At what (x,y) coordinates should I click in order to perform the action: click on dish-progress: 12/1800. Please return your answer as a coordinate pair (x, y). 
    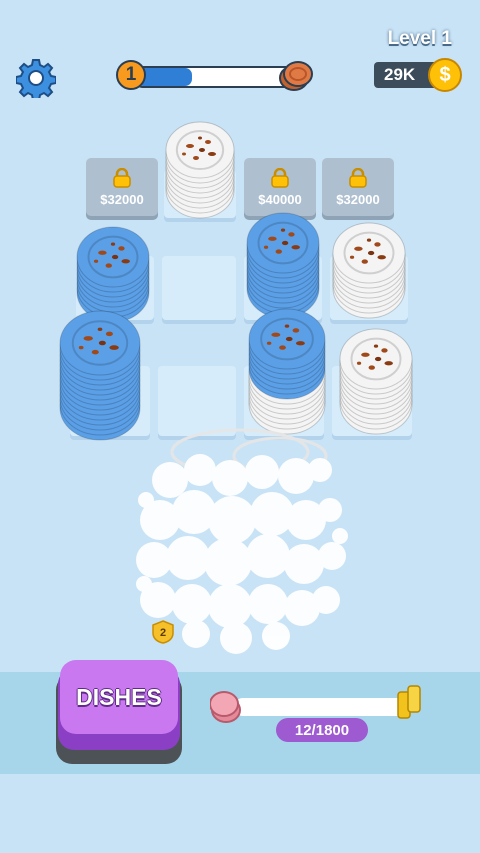
    Looking at the image, I should click on (316, 714).